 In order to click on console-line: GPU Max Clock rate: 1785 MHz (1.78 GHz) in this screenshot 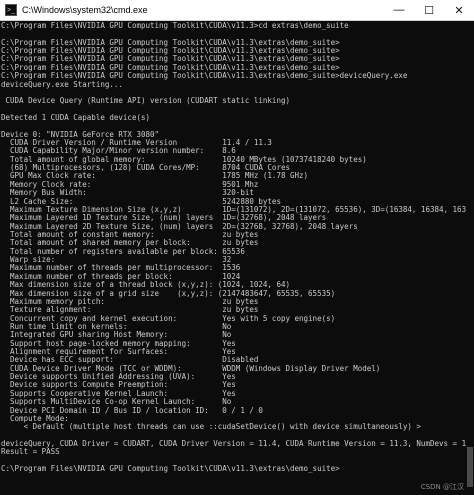, I will do `click(155, 176)`.